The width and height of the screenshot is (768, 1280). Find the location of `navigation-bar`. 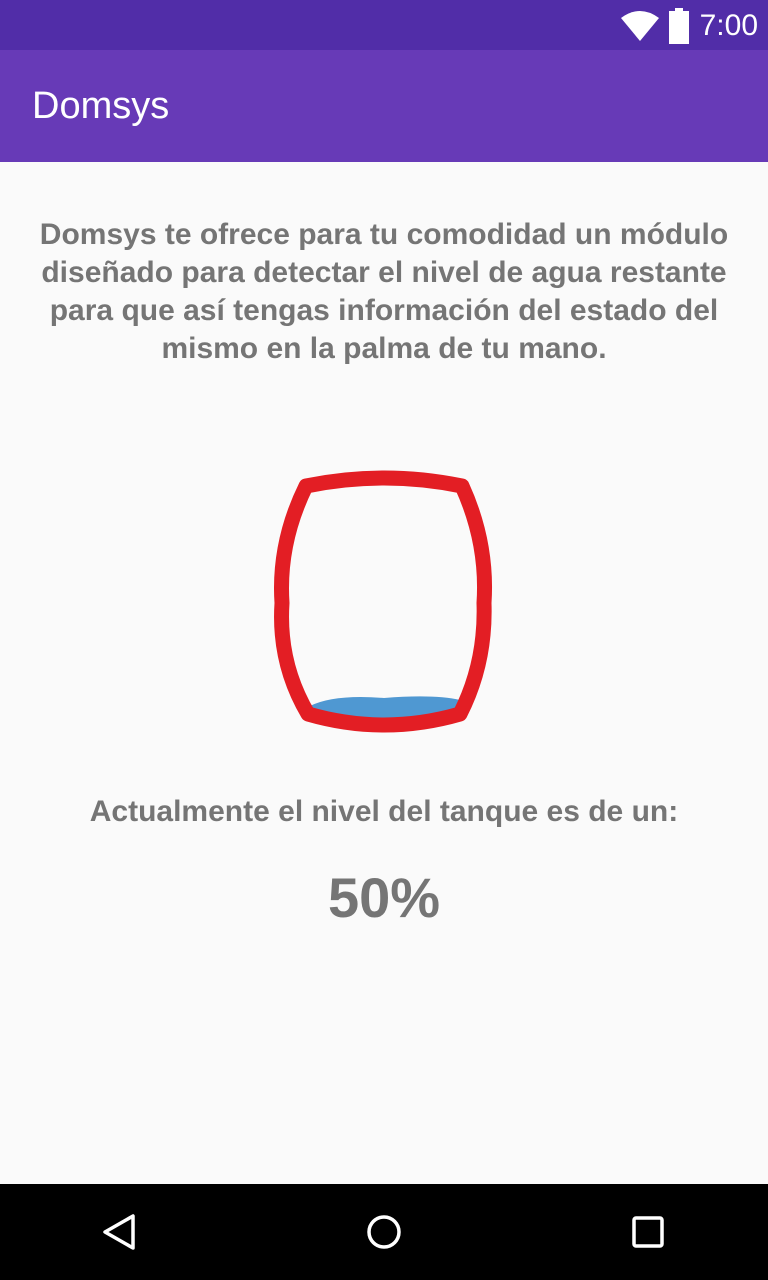

navigation-bar is located at coordinates (384, 1232).